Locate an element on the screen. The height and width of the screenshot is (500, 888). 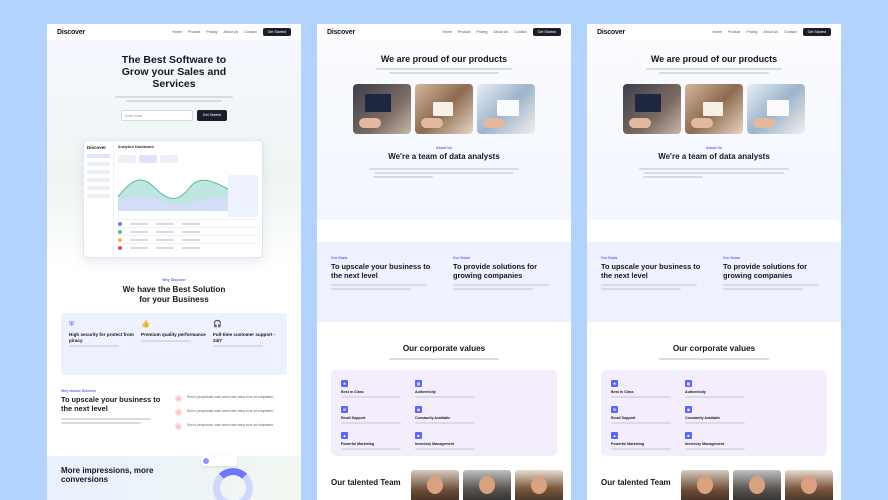
signup-form: Enter email Get Started is located at coordinates (174, 115).